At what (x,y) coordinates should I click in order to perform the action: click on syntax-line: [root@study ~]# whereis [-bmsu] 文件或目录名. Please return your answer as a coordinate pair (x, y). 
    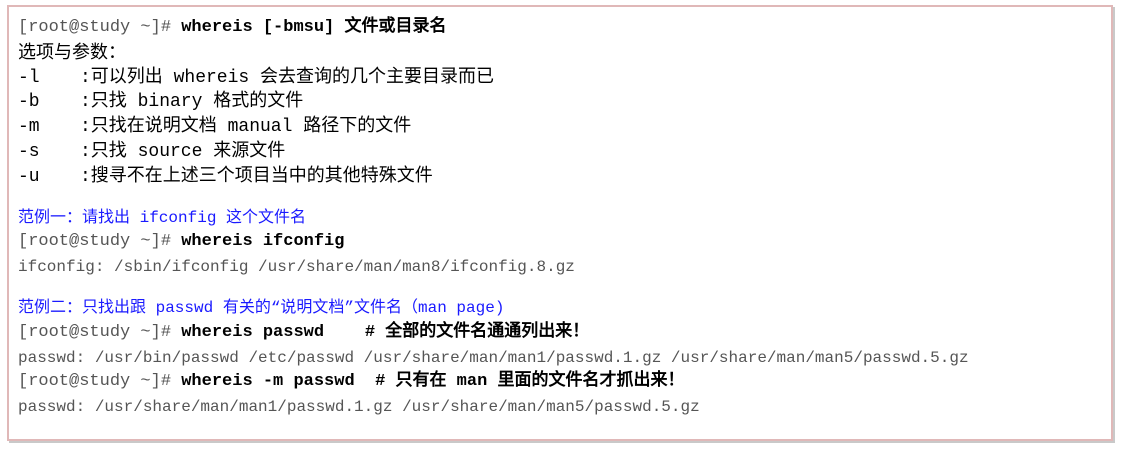
    Looking at the image, I should click on (562, 28).